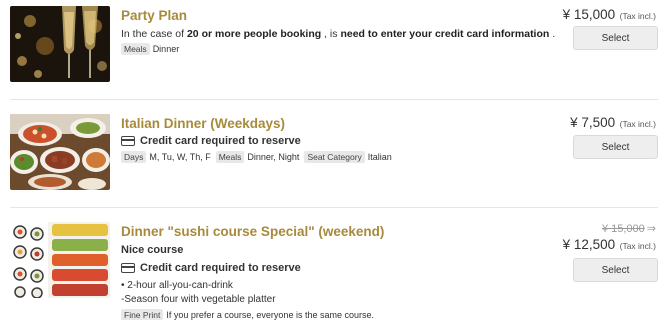 Image resolution: width=658 pixels, height=320 pixels. I want to click on tag-label: Fine Print, so click(142, 314).